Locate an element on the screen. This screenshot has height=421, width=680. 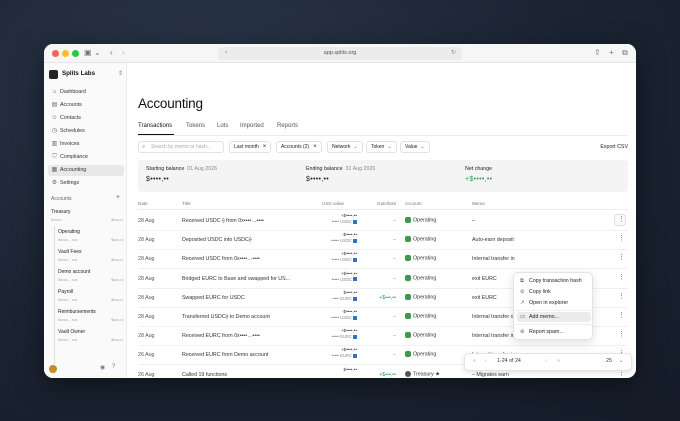
address-bar: ◔ app.splits.org ↻ is located at coordinates (340, 53).